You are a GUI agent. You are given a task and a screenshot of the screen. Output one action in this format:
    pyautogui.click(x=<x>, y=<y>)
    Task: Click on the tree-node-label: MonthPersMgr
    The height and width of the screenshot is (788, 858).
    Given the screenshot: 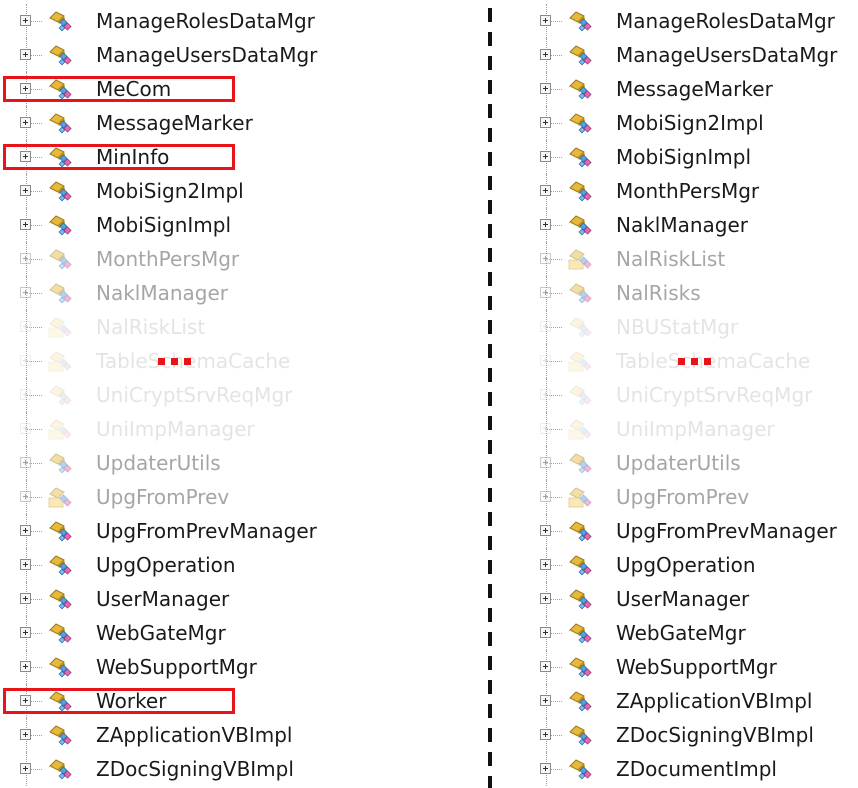 What is the action you would take?
    pyautogui.click(x=168, y=259)
    